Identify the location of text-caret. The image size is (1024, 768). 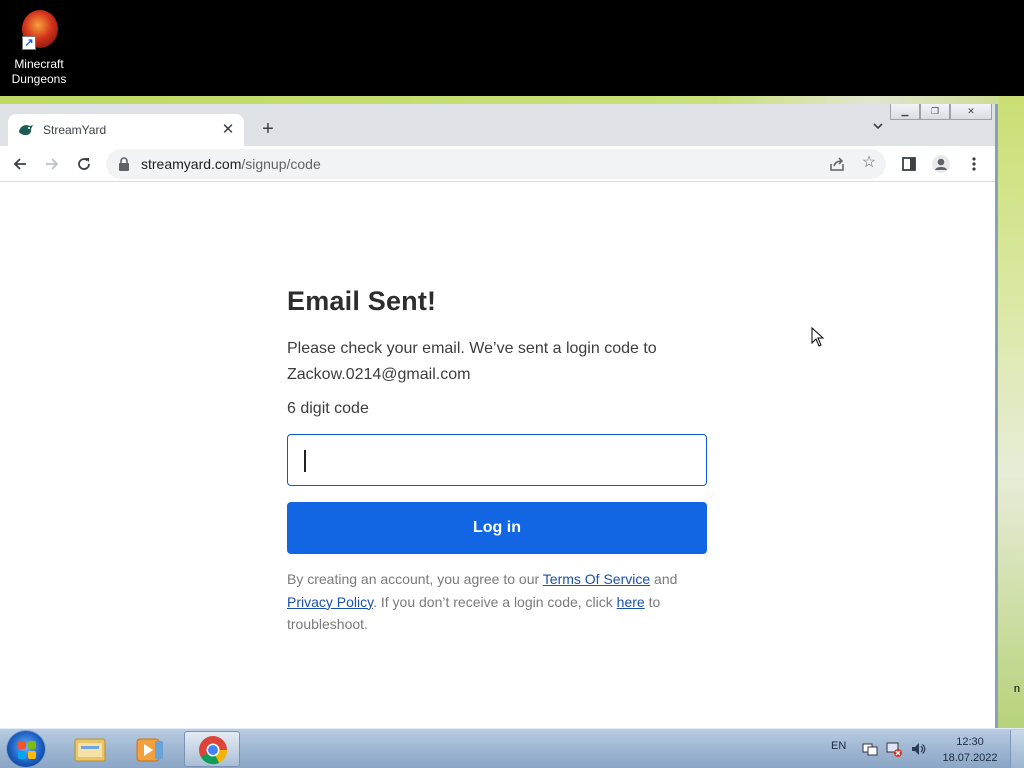
(305, 461).